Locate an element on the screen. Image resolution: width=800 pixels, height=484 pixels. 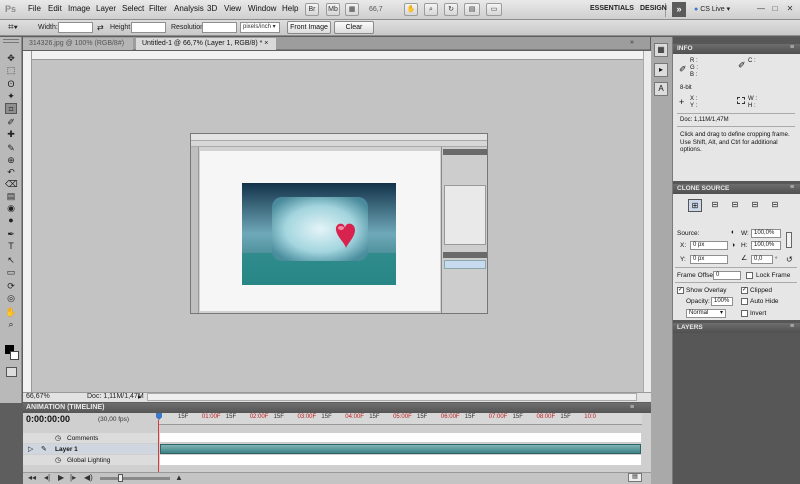
layer-duration-bar is located at coordinates (400, 449).